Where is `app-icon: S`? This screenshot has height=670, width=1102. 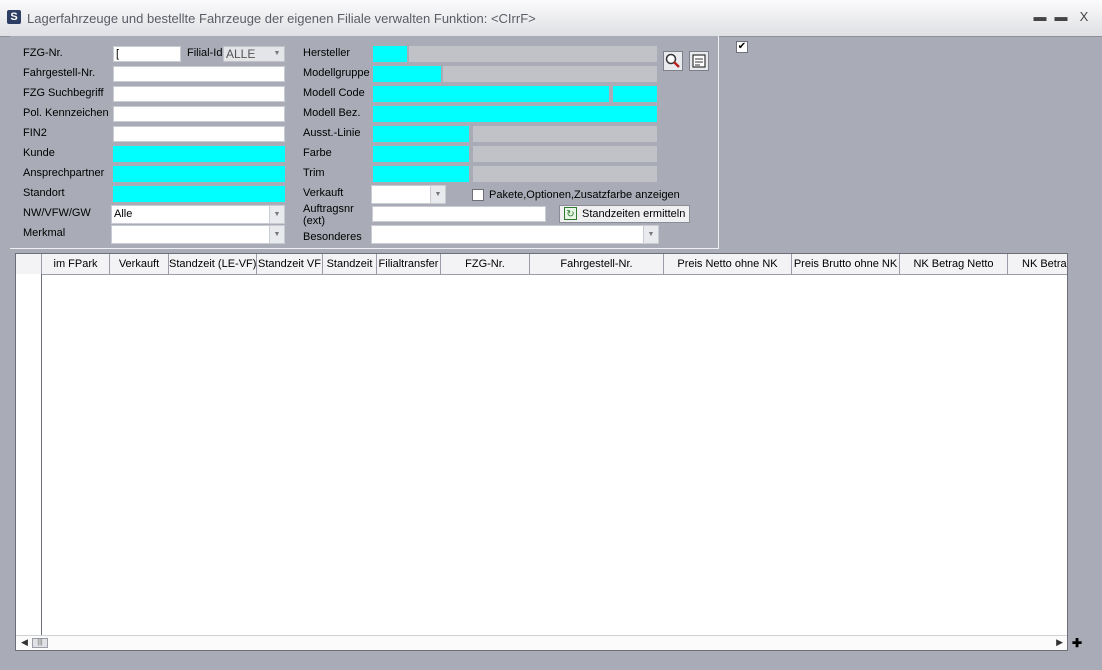
app-icon: S is located at coordinates (14, 17).